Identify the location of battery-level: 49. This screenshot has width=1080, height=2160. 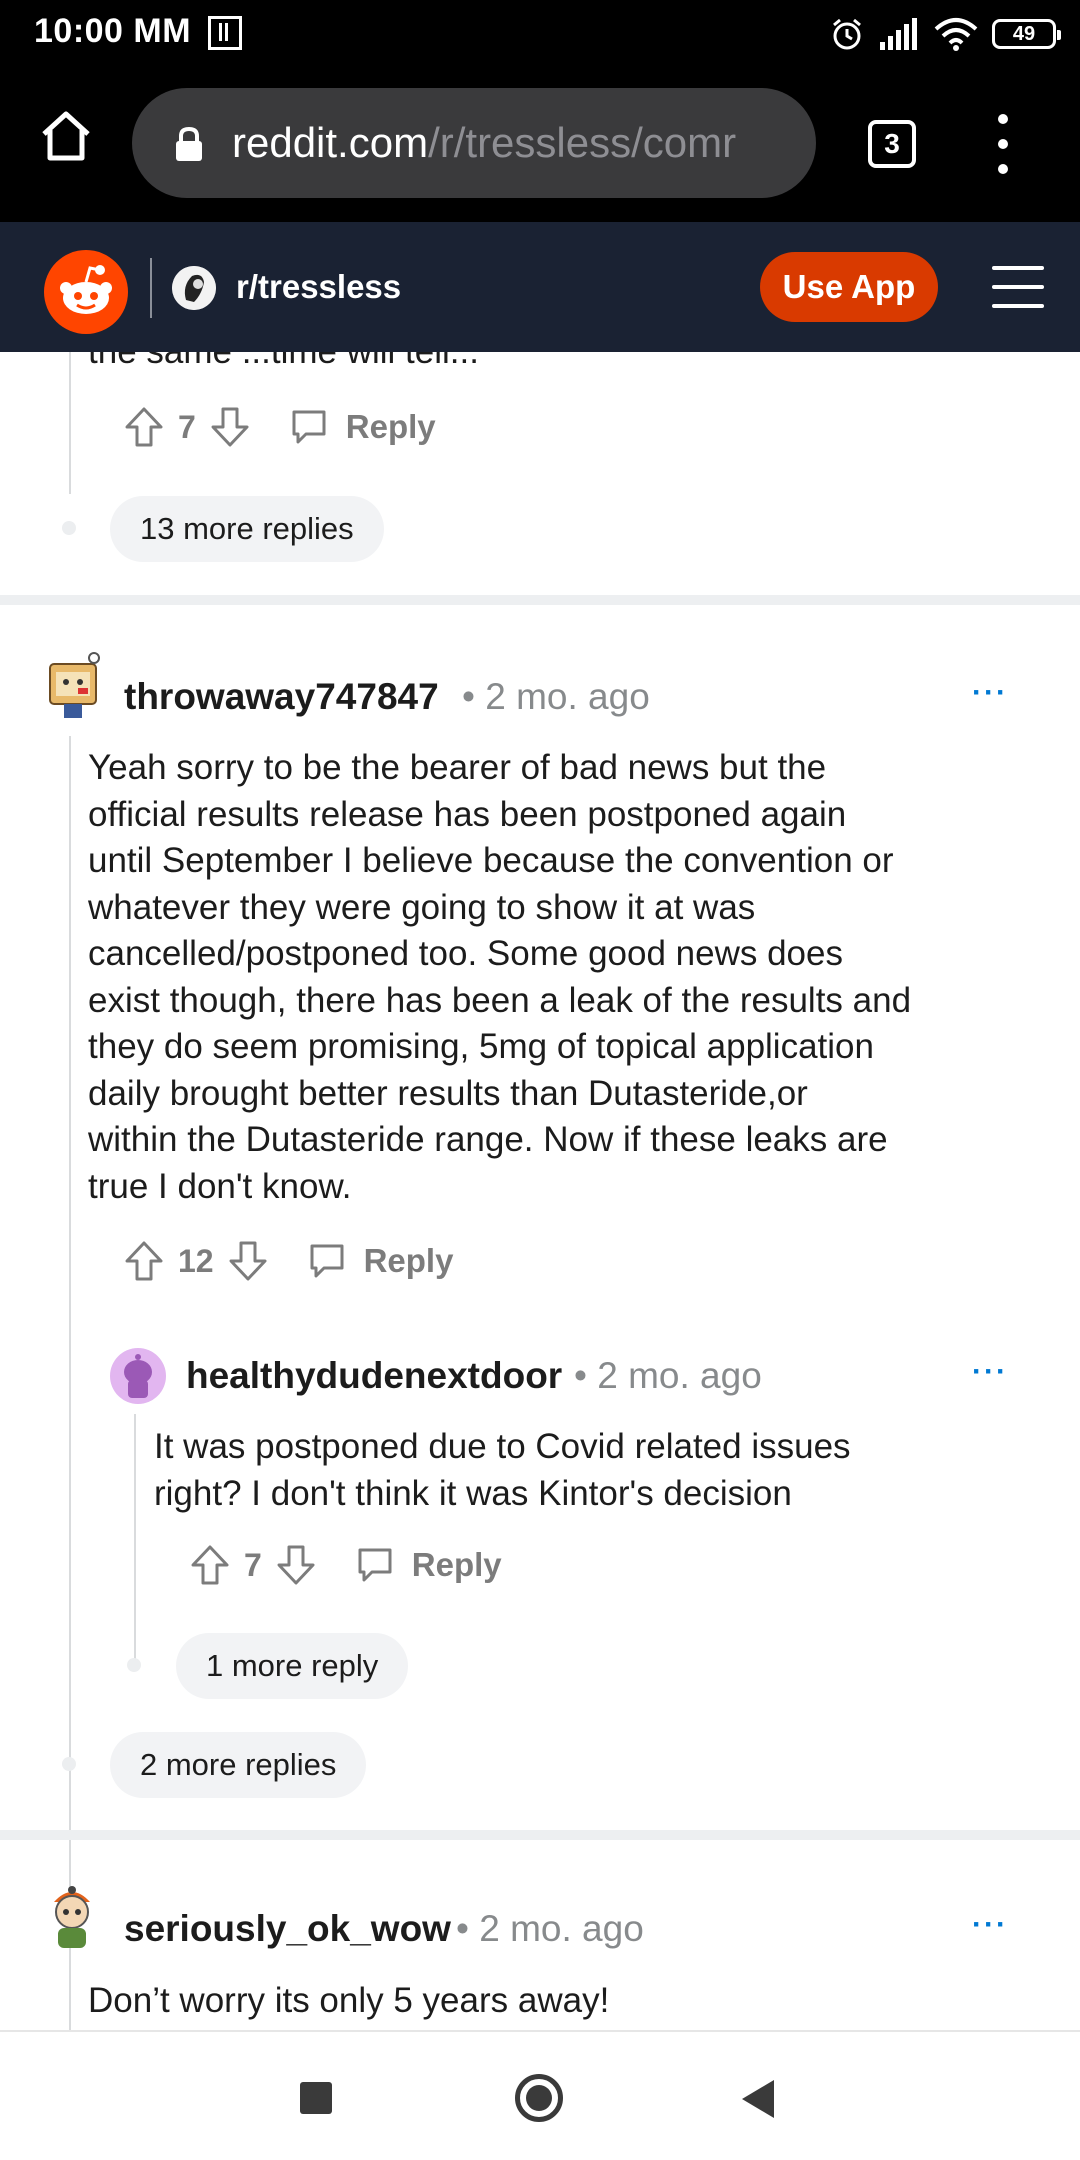
(1024, 33).